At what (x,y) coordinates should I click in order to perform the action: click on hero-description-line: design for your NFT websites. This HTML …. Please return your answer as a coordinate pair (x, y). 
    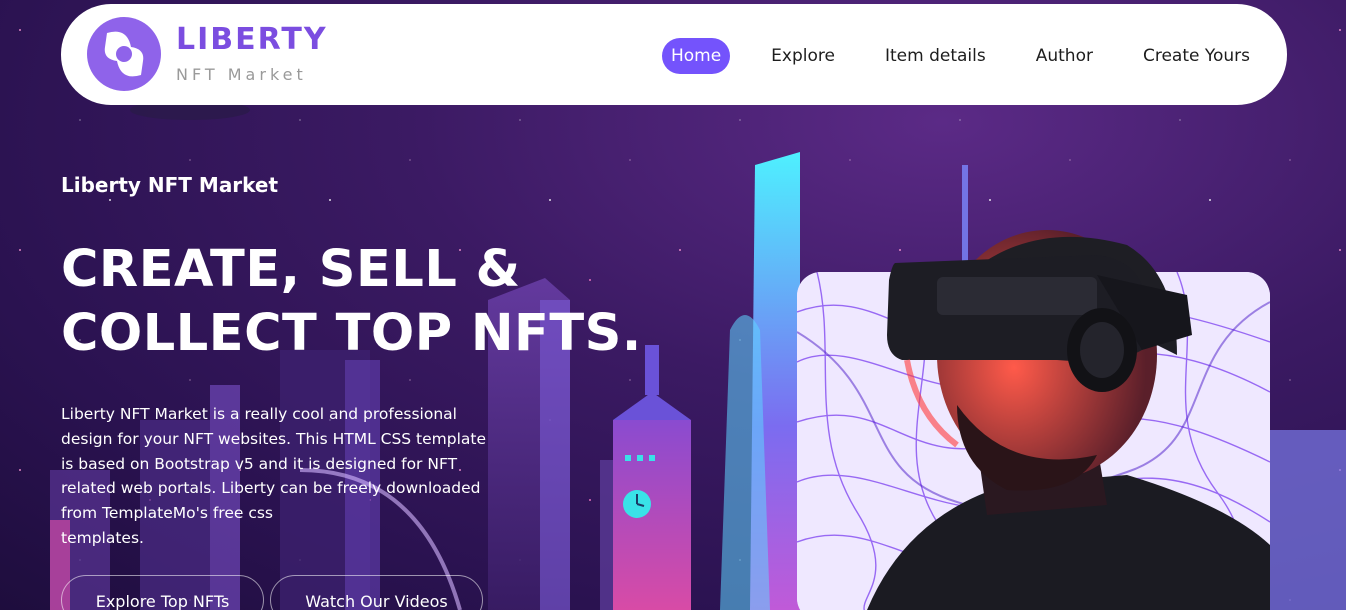
    Looking at the image, I should click on (274, 438).